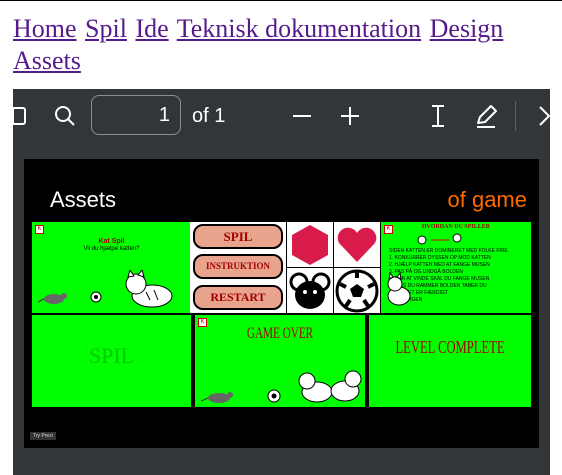 This screenshot has width=562, height=475. What do you see at coordinates (136, 115) in the screenshot?
I see `page-number-input: 1` at bounding box center [136, 115].